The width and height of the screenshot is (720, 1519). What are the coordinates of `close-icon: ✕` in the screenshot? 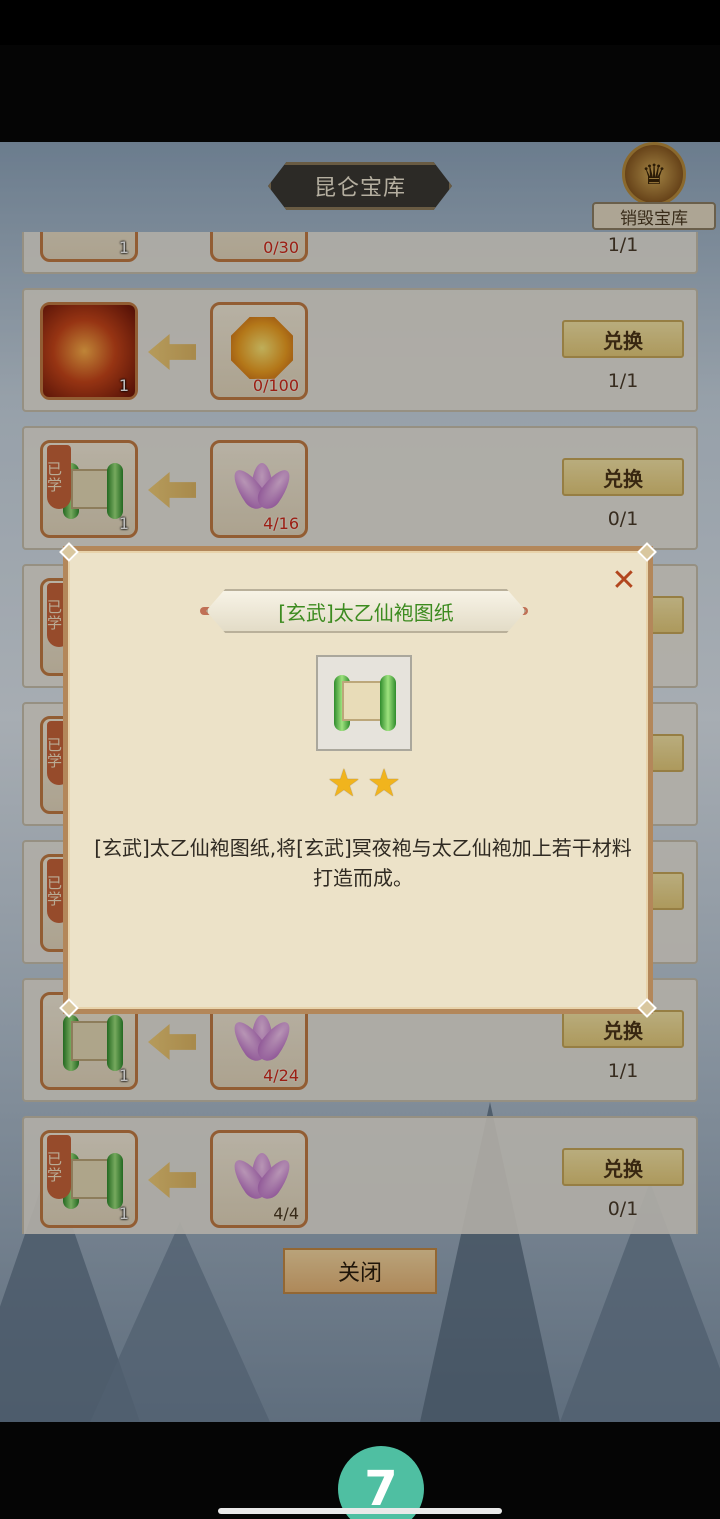 It's located at (624, 581).